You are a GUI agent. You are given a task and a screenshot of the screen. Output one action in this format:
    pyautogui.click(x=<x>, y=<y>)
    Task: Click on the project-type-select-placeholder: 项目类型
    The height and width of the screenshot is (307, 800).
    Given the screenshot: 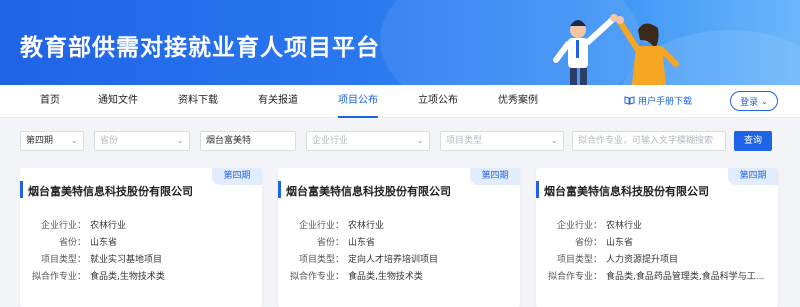 What is the action you would take?
    pyautogui.click(x=464, y=141)
    